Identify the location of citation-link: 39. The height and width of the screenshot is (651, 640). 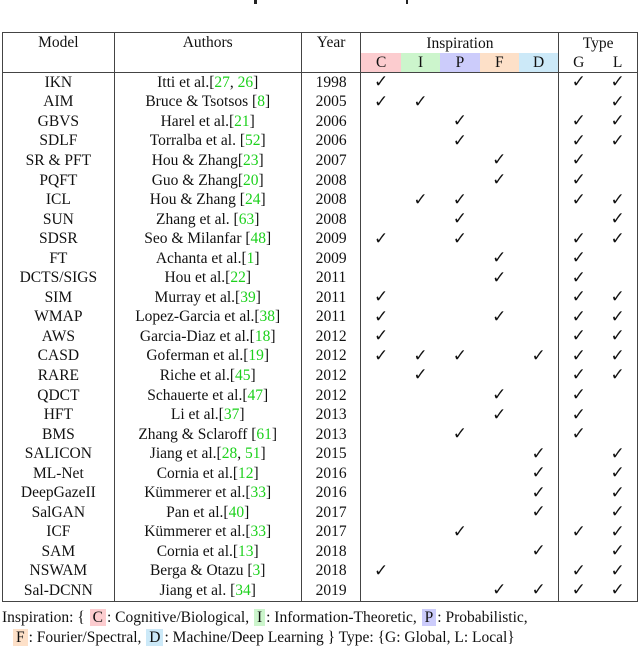
(248, 297).